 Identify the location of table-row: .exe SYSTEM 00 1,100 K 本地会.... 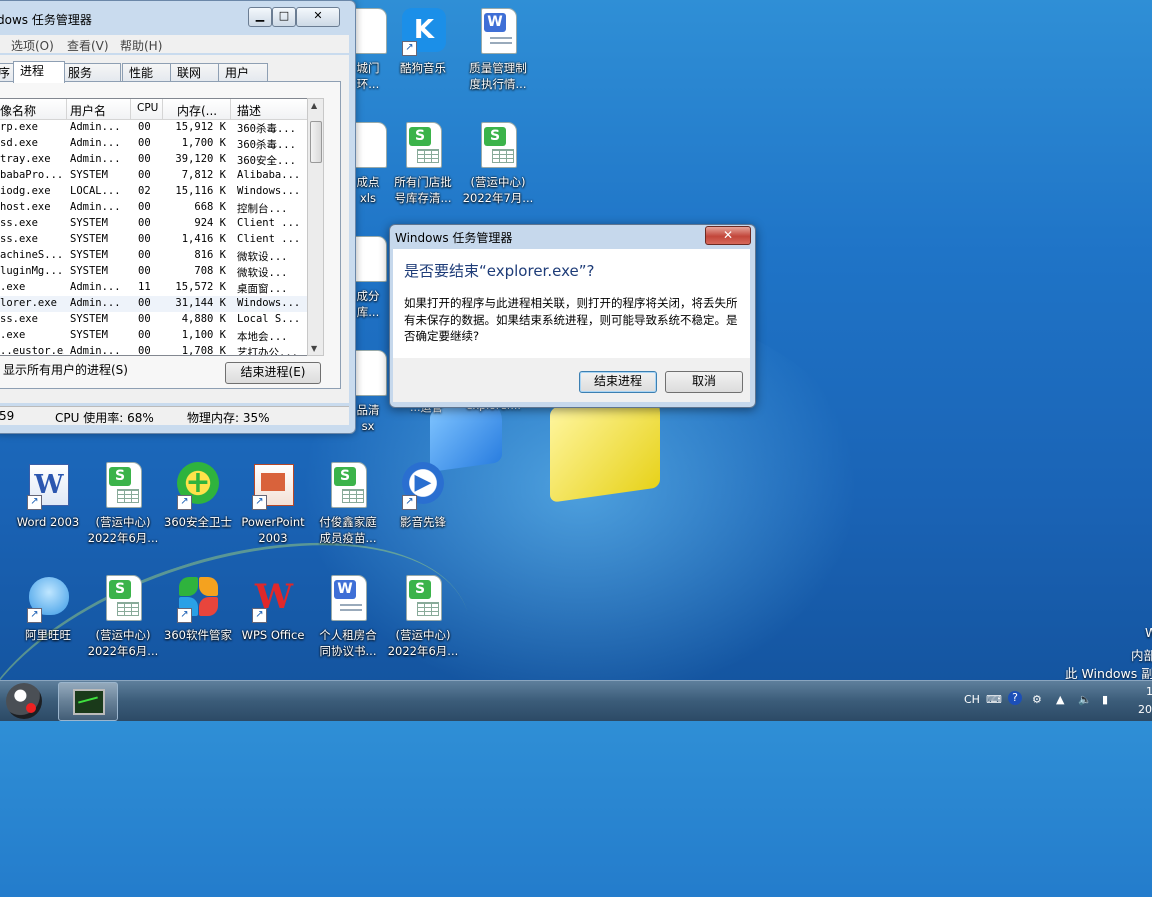
(154, 336).